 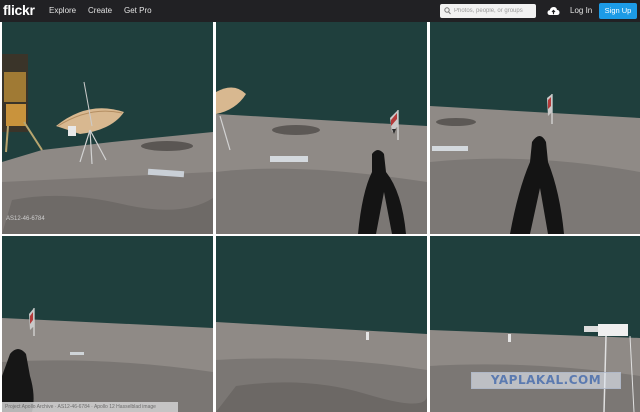 What do you see at coordinates (546, 380) in the screenshot?
I see `watermark-badge: YAPLAKAL.COM` at bounding box center [546, 380].